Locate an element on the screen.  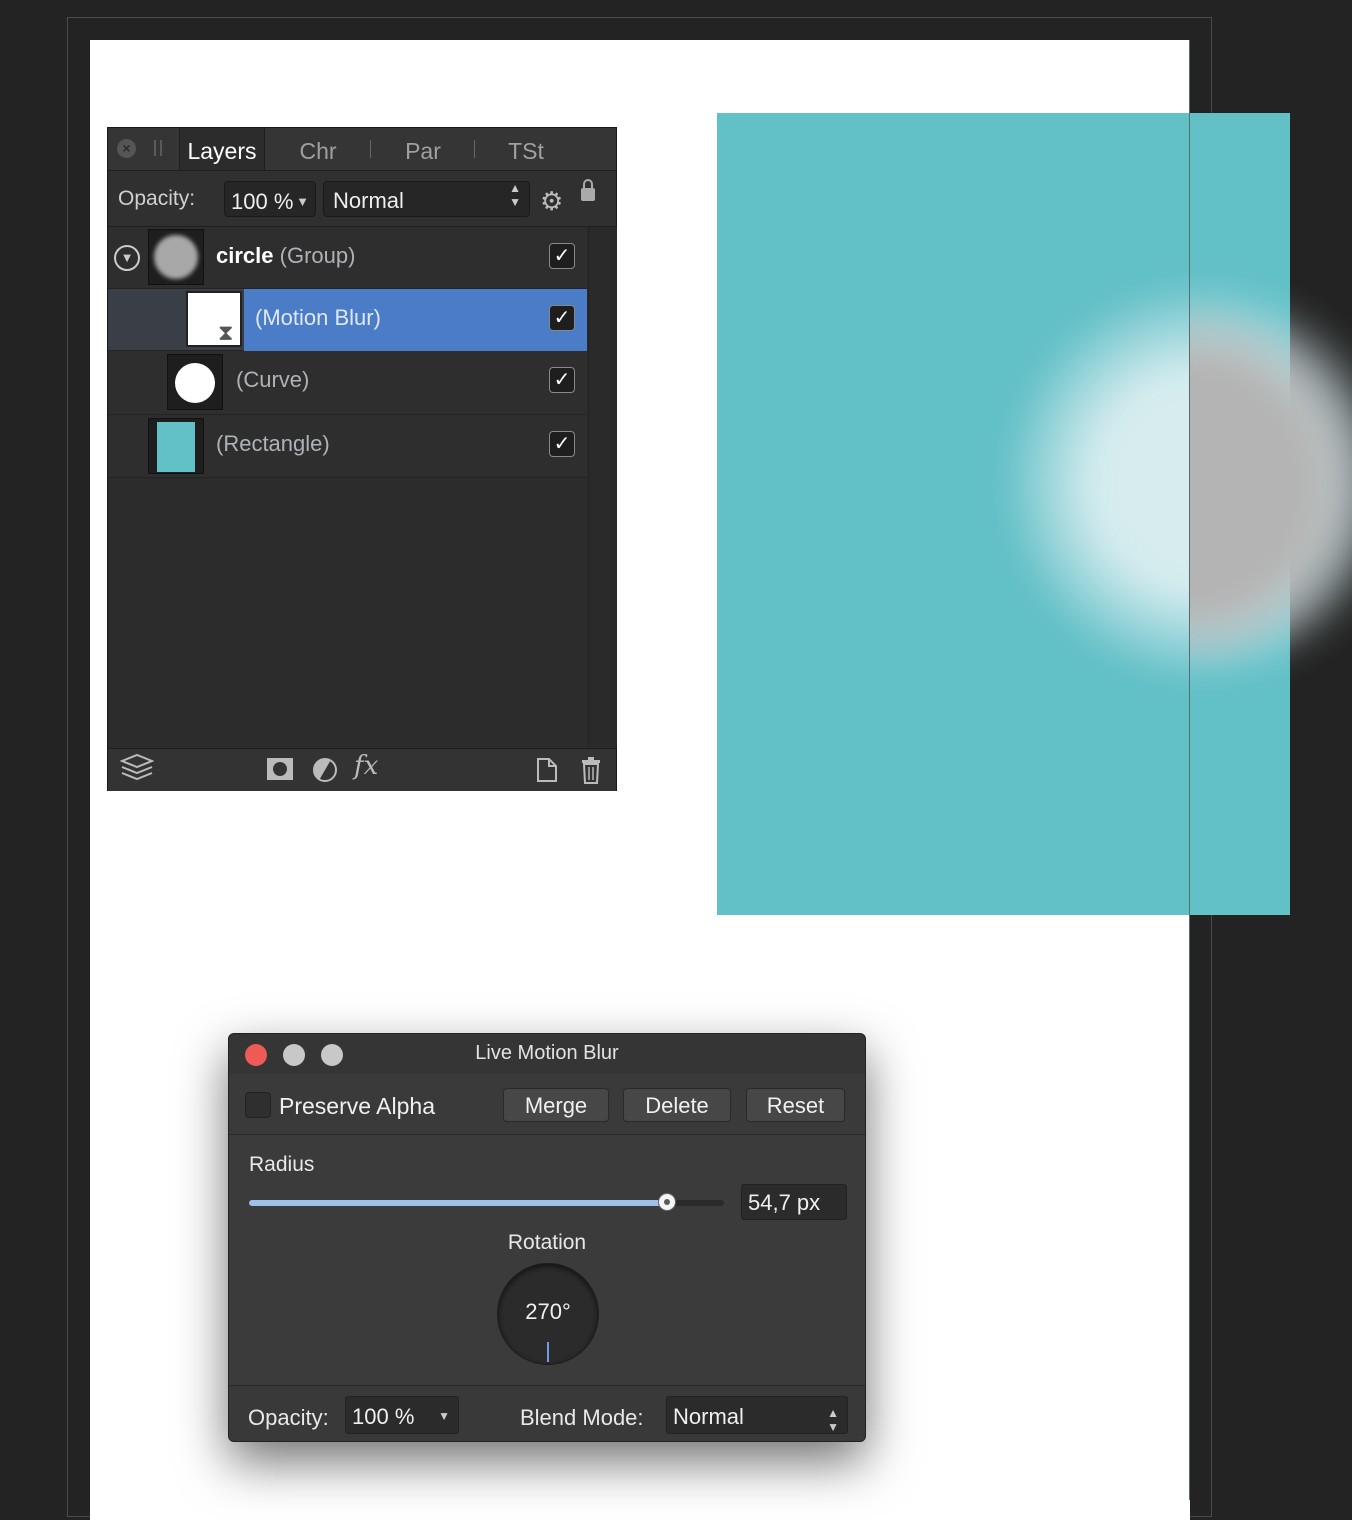
panel-tab-bar: × Layers Chr Par TSt is located at coordinates (362, 149).